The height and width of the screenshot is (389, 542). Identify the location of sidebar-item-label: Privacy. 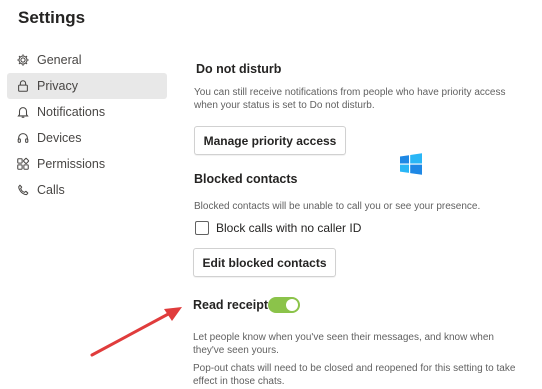
(57, 86).